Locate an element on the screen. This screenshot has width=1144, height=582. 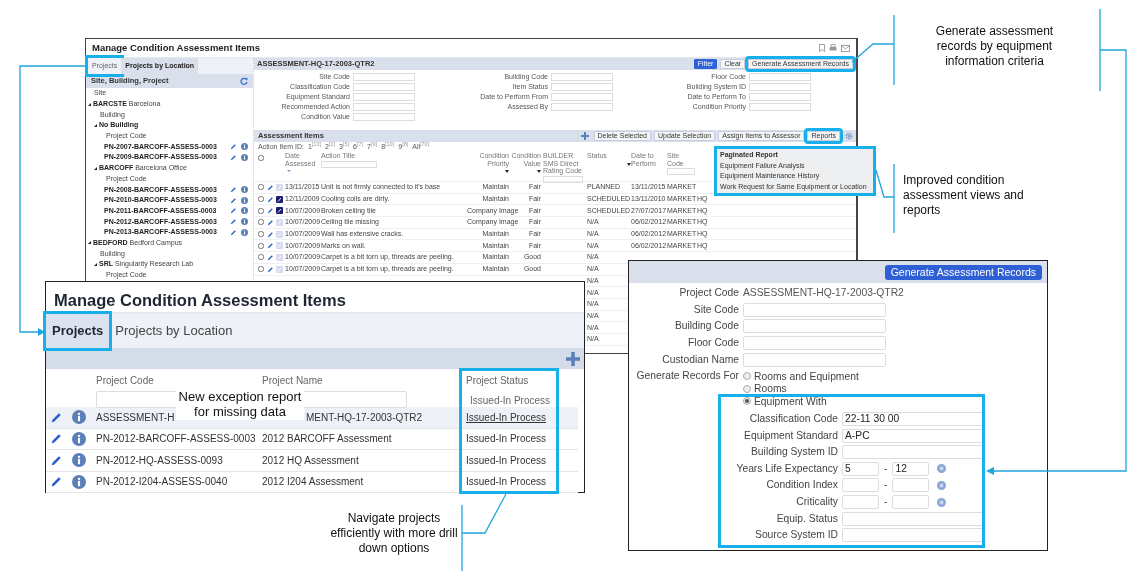
column-header: Project Status is located at coordinates (497, 381).